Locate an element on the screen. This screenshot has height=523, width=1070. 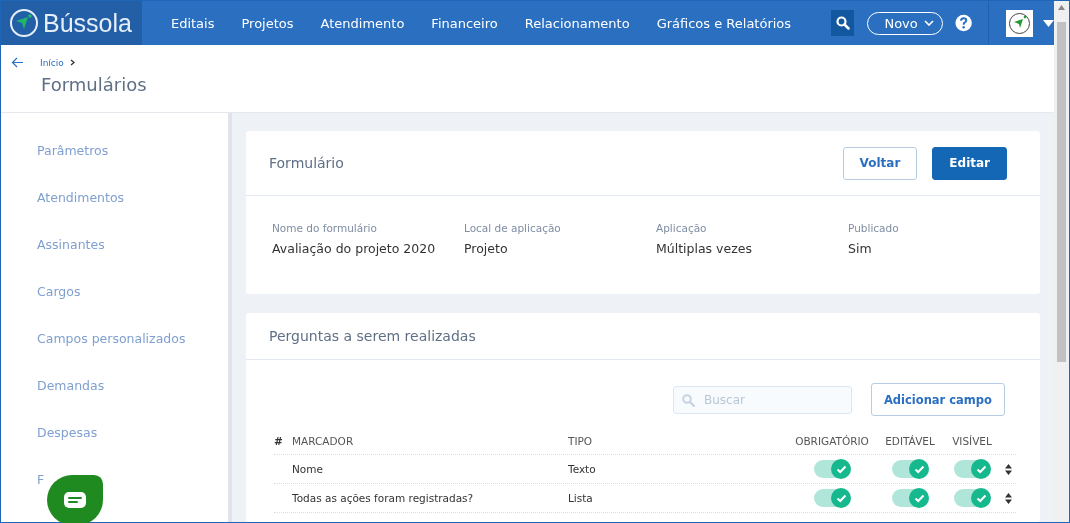
table-cell-text: Lista is located at coordinates (581, 498).